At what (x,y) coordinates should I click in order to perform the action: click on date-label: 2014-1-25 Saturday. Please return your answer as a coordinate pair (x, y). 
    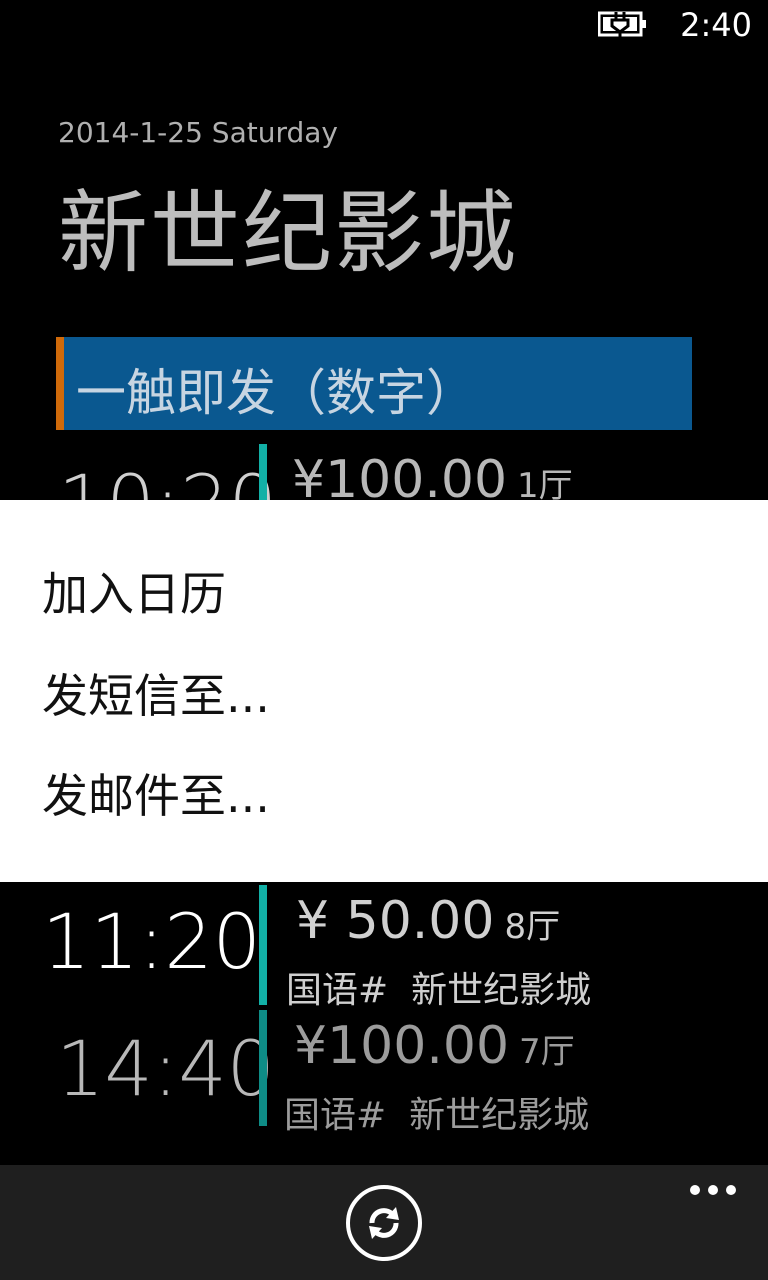
    Looking at the image, I should click on (198, 132).